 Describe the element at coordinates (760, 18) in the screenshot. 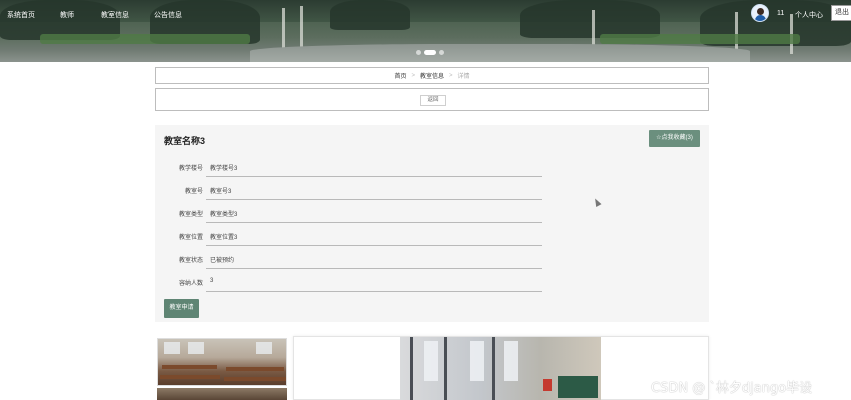

I see `avatar-body` at that location.